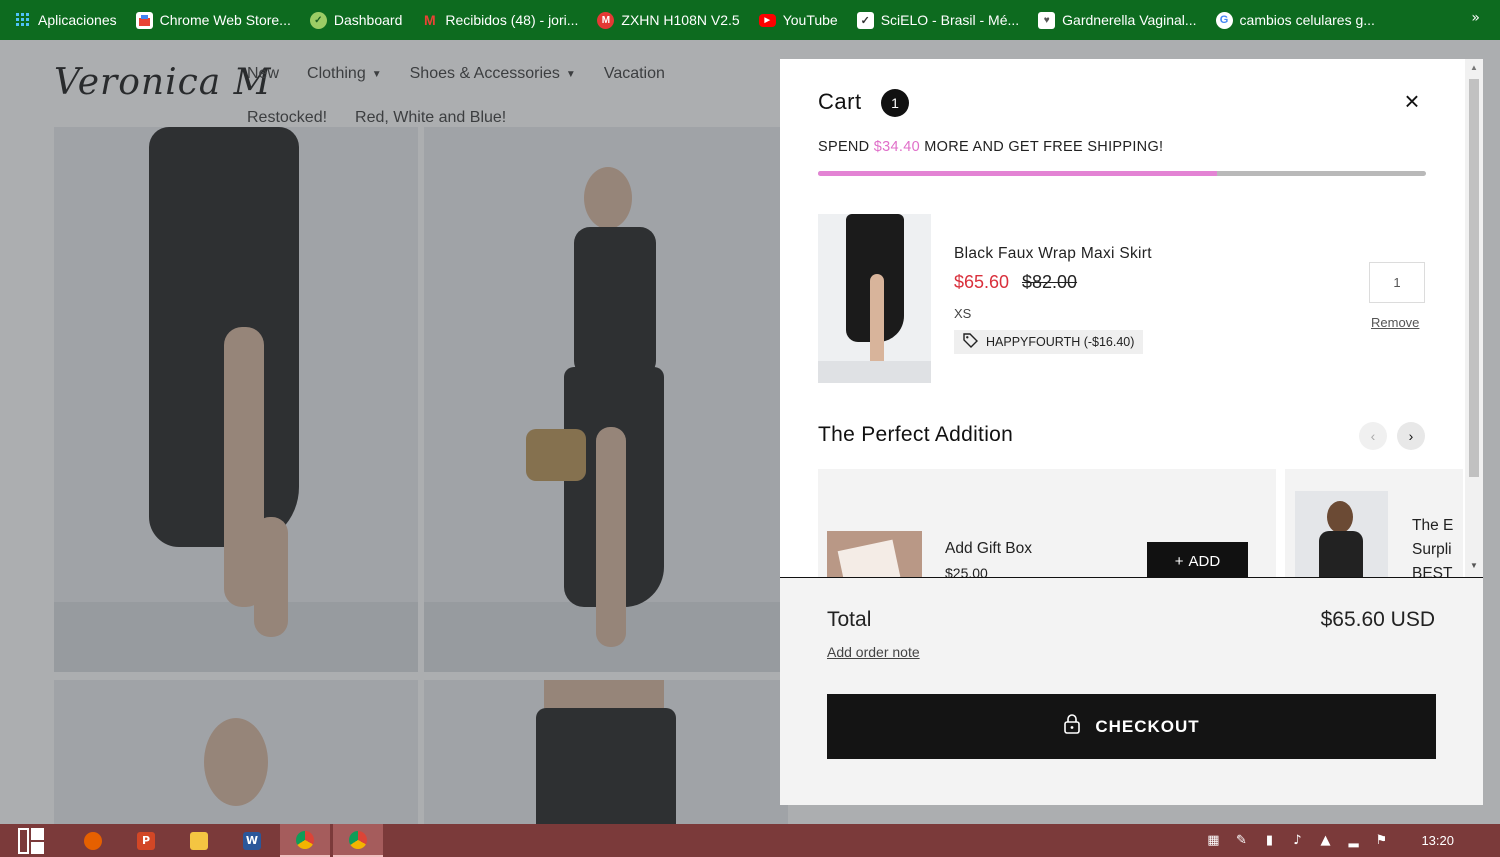 Image resolution: width=1500 pixels, height=857 pixels. Describe the element at coordinates (1341, 554) in the screenshot. I see `dress-shape` at that location.